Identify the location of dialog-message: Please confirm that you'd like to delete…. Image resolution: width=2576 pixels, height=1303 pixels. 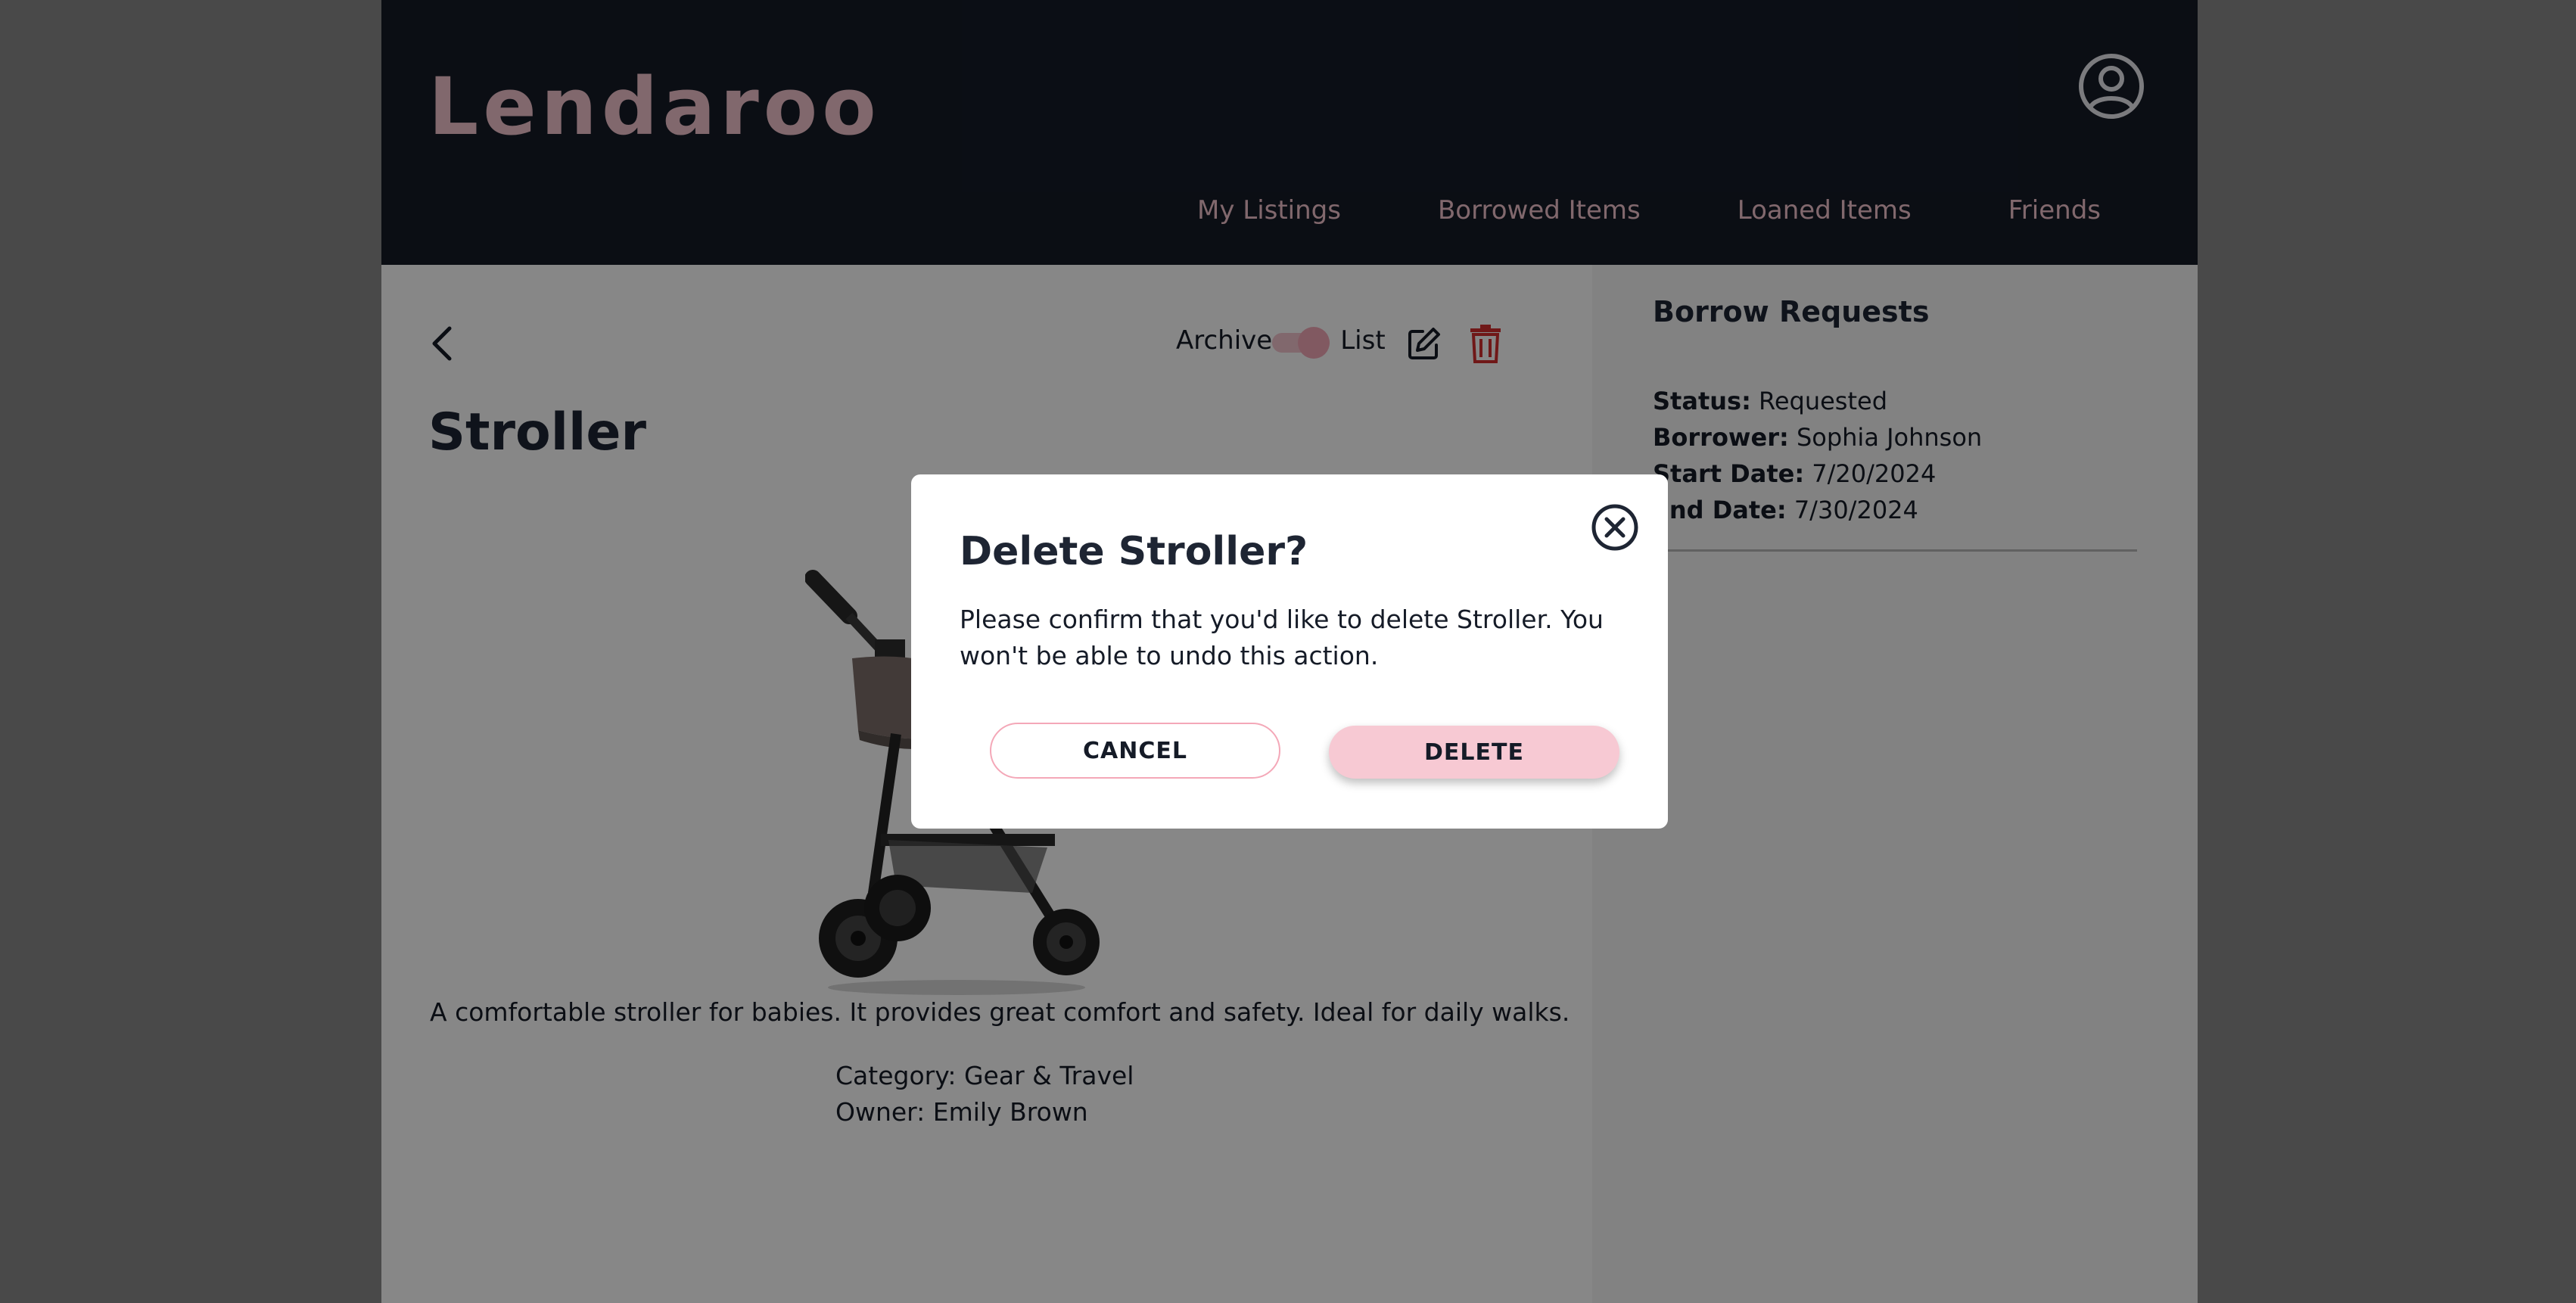
(1282, 637).